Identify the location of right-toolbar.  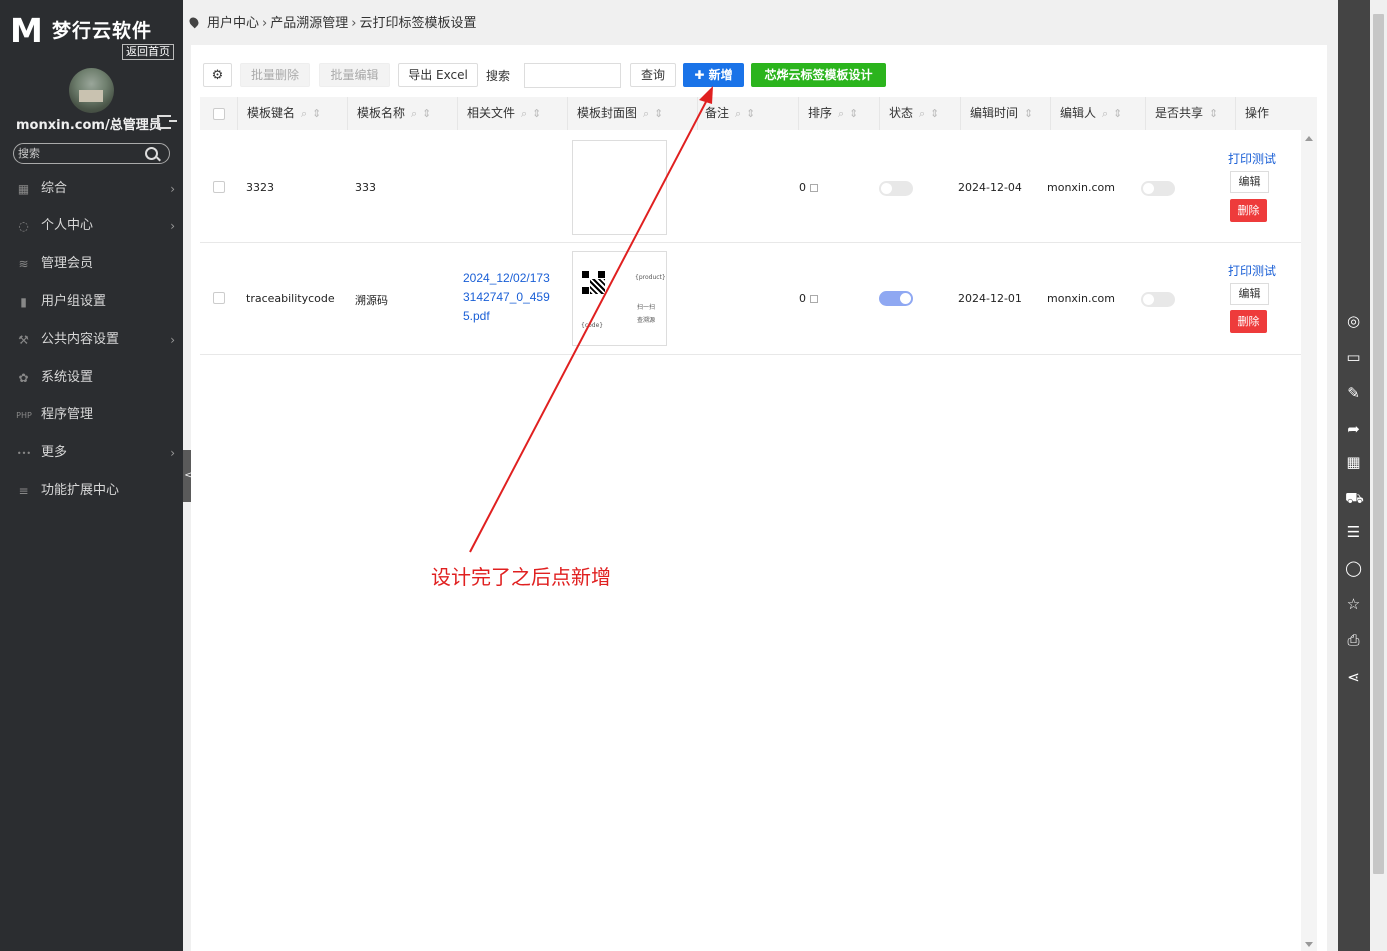
(1354, 475).